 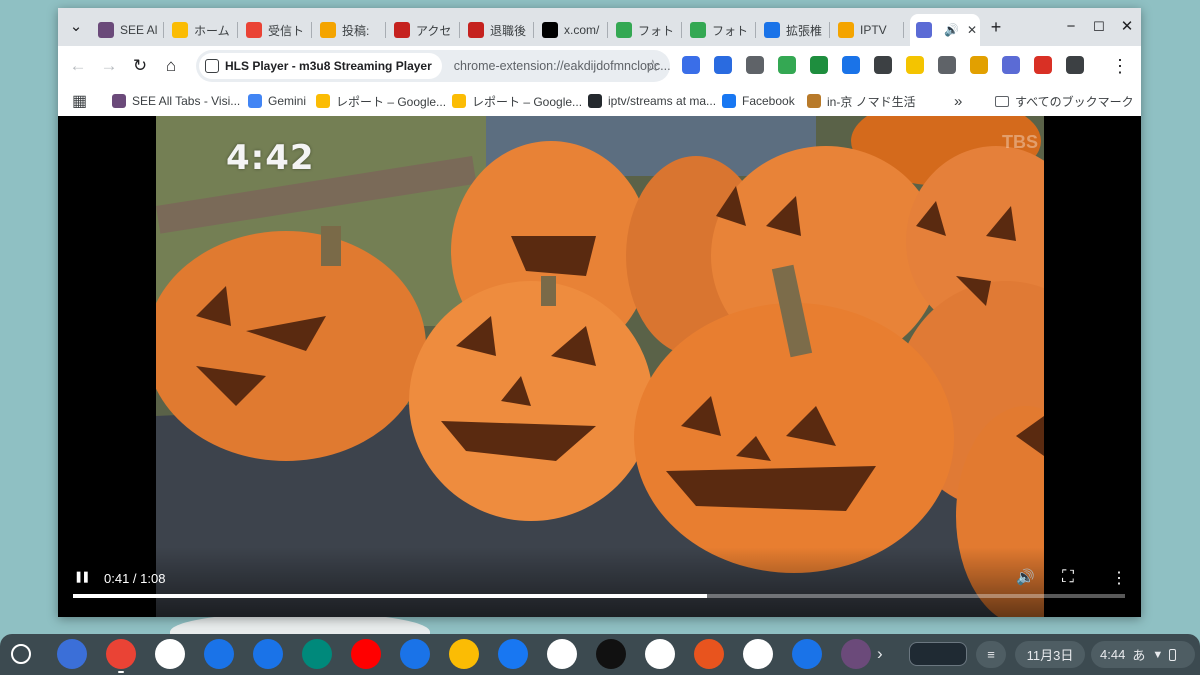 What do you see at coordinates (328, 66) in the screenshot?
I see `site-chip-title: HLS Player - m3u8 Streaming Player` at bounding box center [328, 66].